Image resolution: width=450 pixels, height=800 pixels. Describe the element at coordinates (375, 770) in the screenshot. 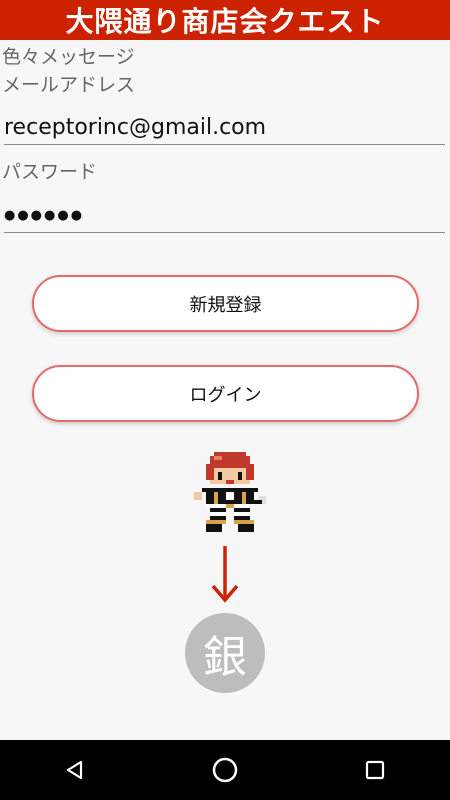

I see `recents-icon` at that location.